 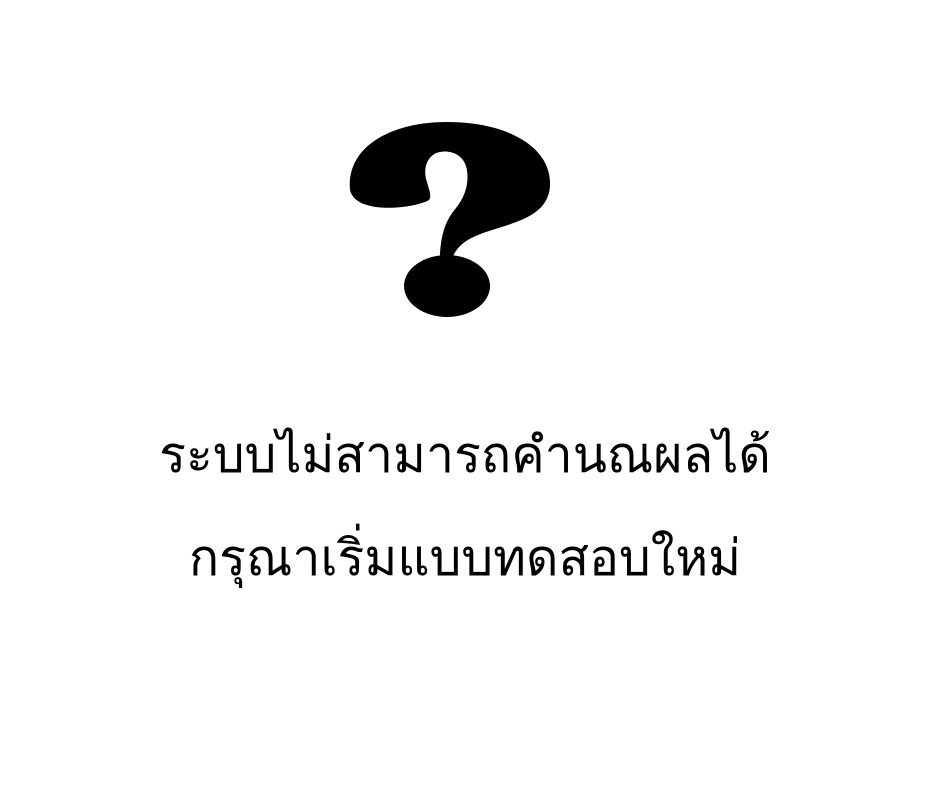 I want to click on error-message-line-1: ระบบไม่สามารถคำนณผลได้, so click(x=465, y=455).